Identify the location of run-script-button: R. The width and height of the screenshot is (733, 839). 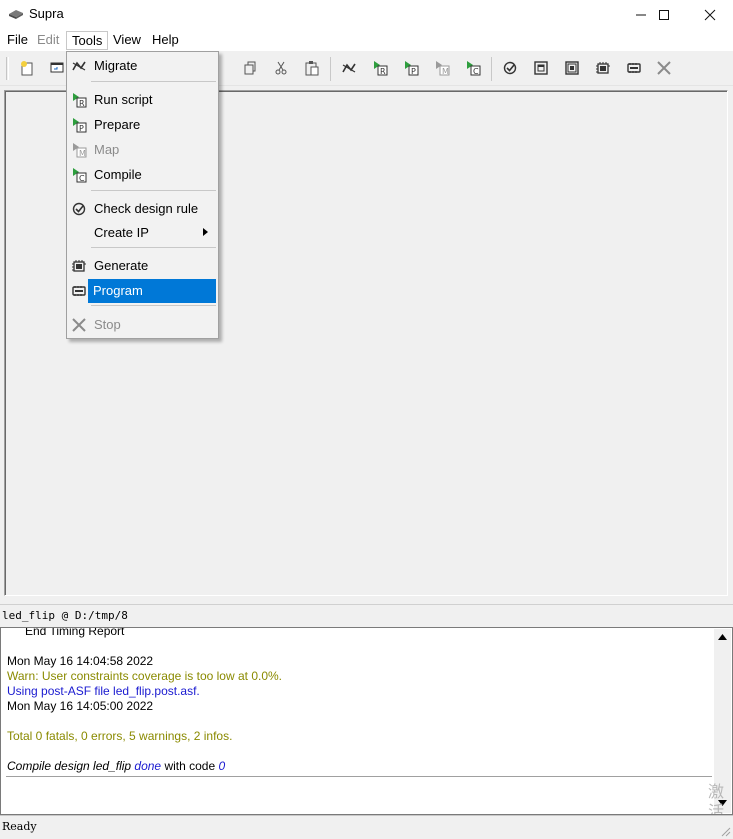
(380, 68).